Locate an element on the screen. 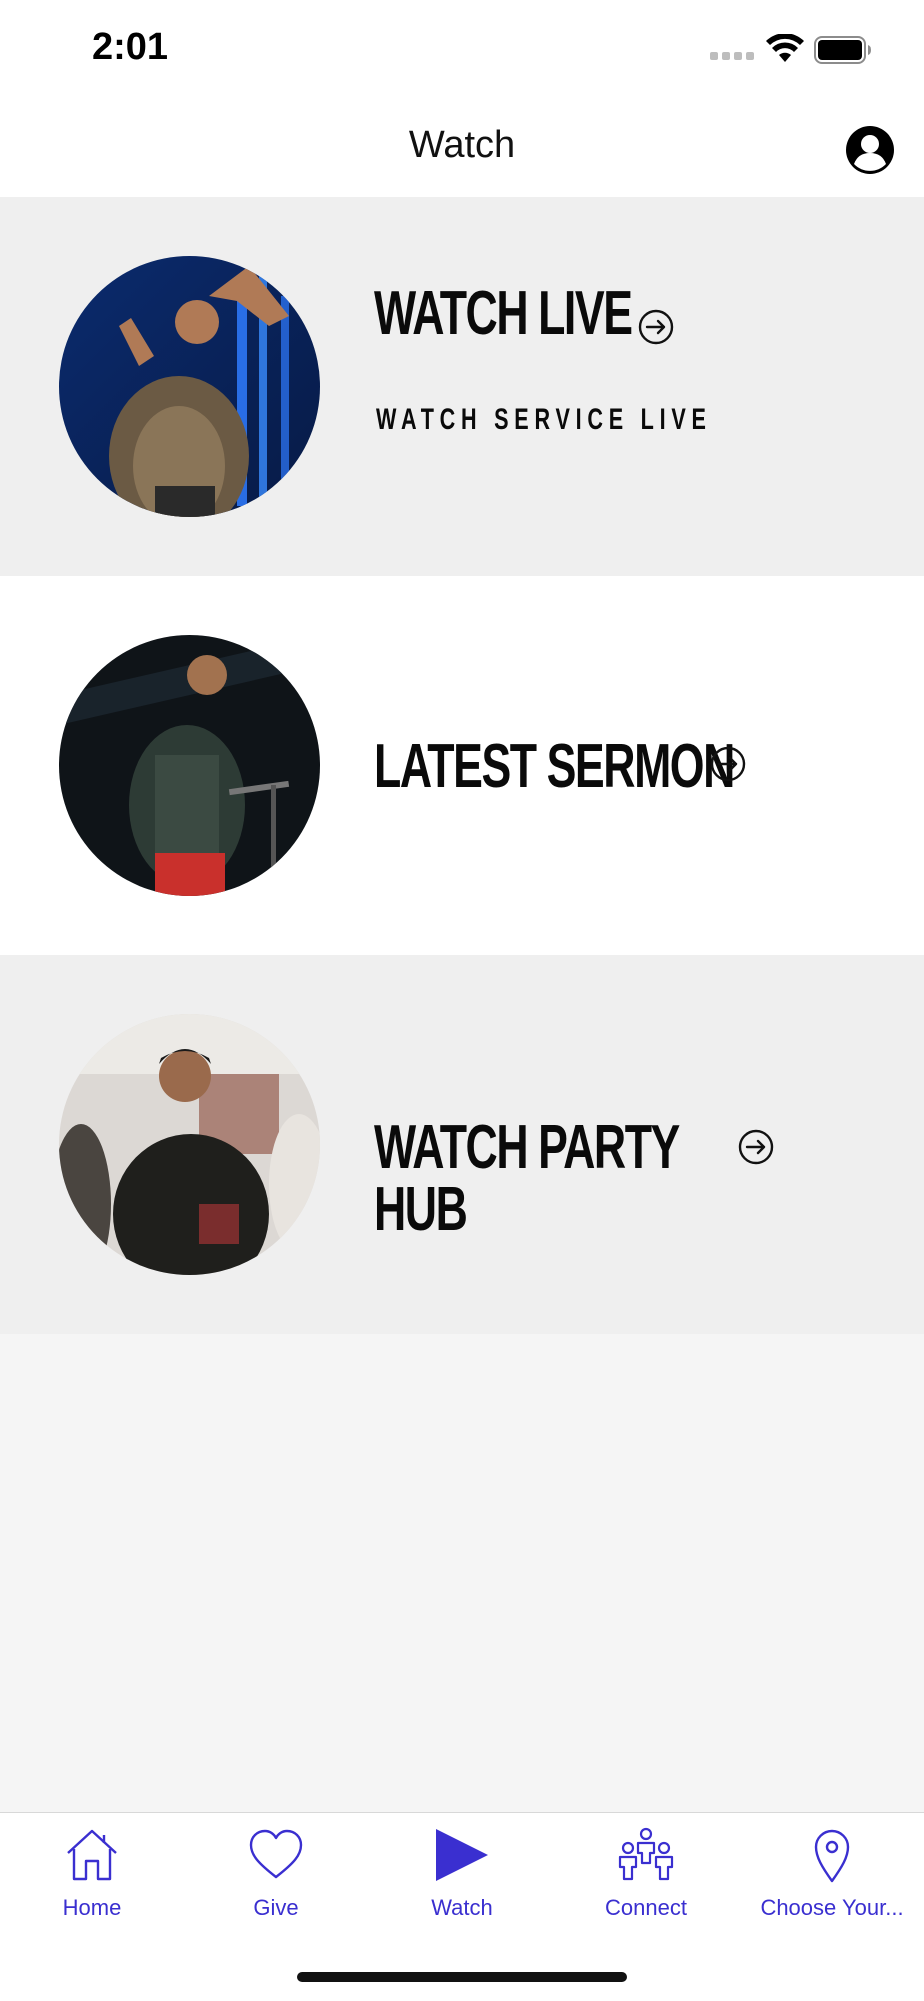 The width and height of the screenshot is (924, 2001). latest-sermon-thumbnail is located at coordinates (189, 765).